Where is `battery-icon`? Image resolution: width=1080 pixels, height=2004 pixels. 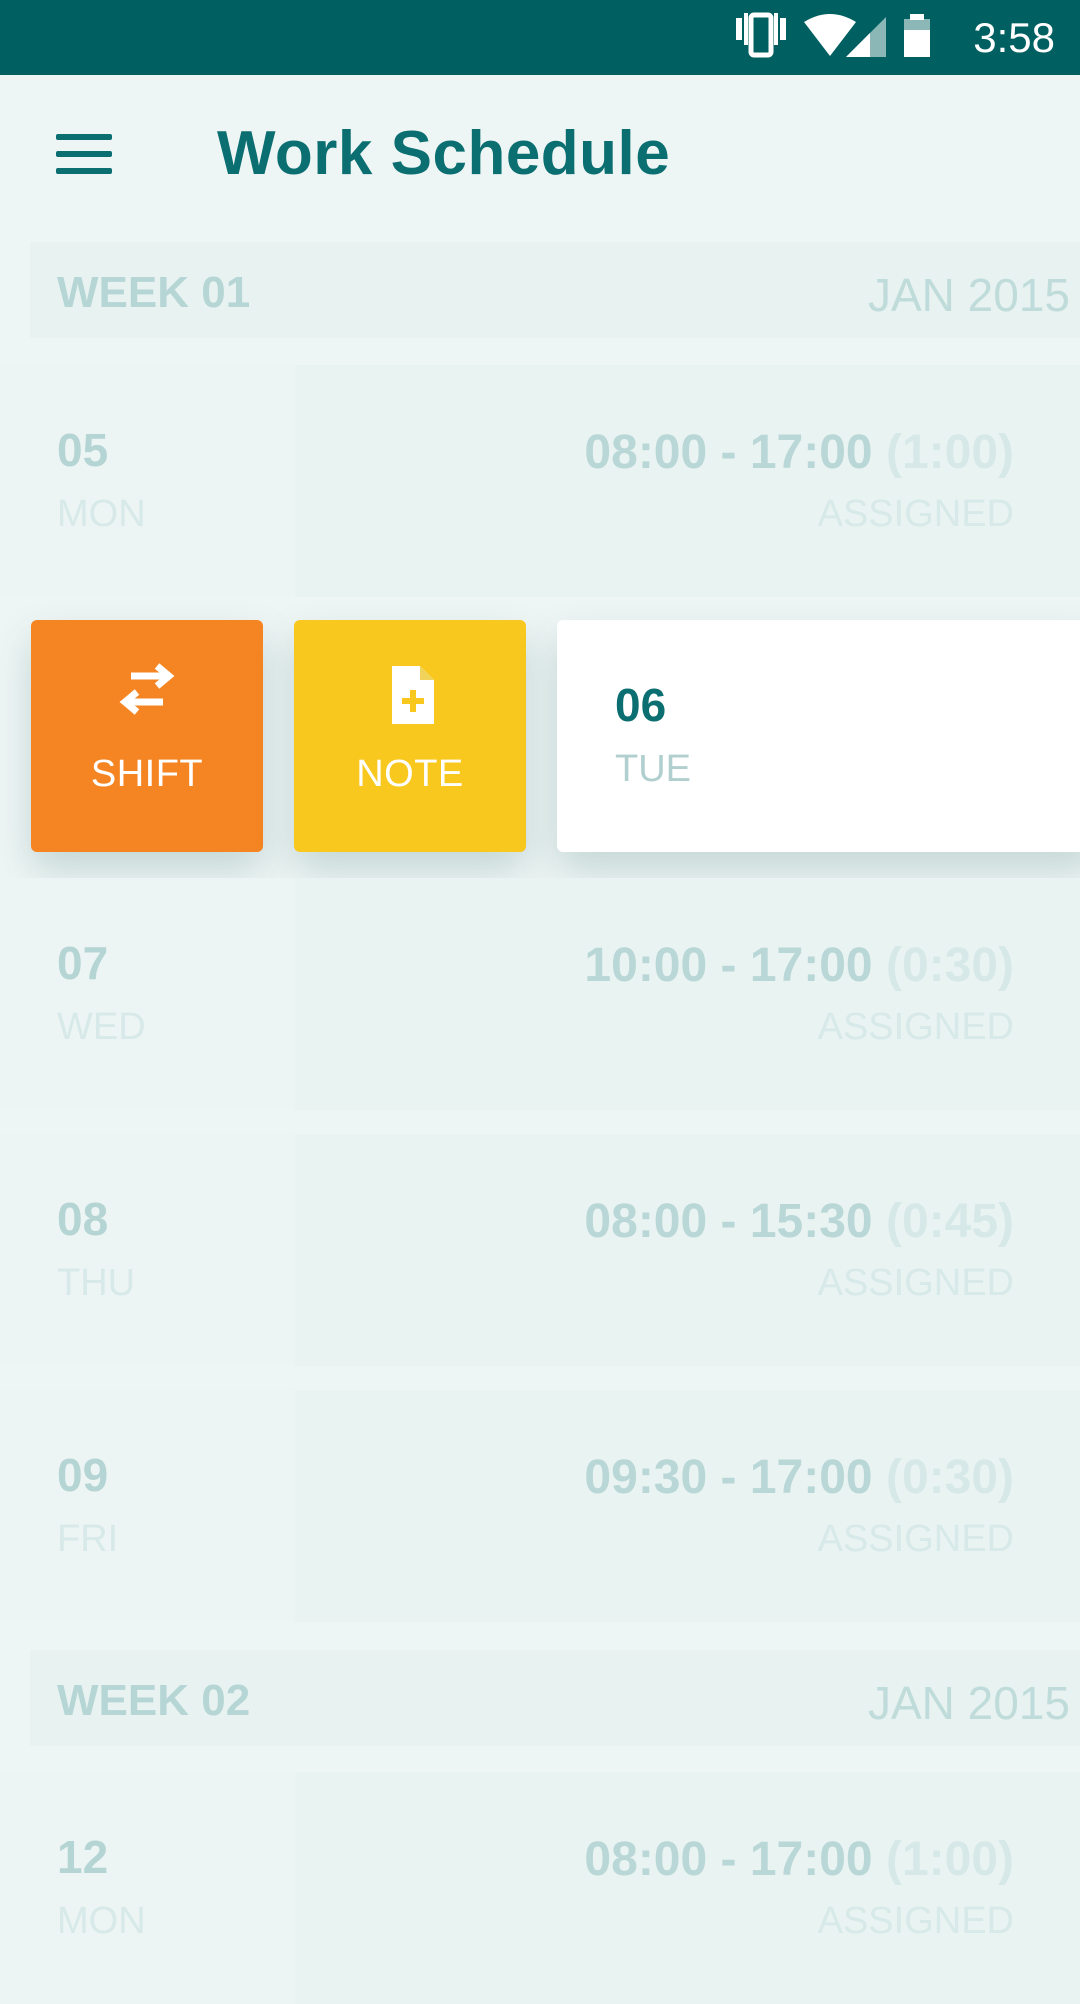
battery-icon is located at coordinates (917, 35).